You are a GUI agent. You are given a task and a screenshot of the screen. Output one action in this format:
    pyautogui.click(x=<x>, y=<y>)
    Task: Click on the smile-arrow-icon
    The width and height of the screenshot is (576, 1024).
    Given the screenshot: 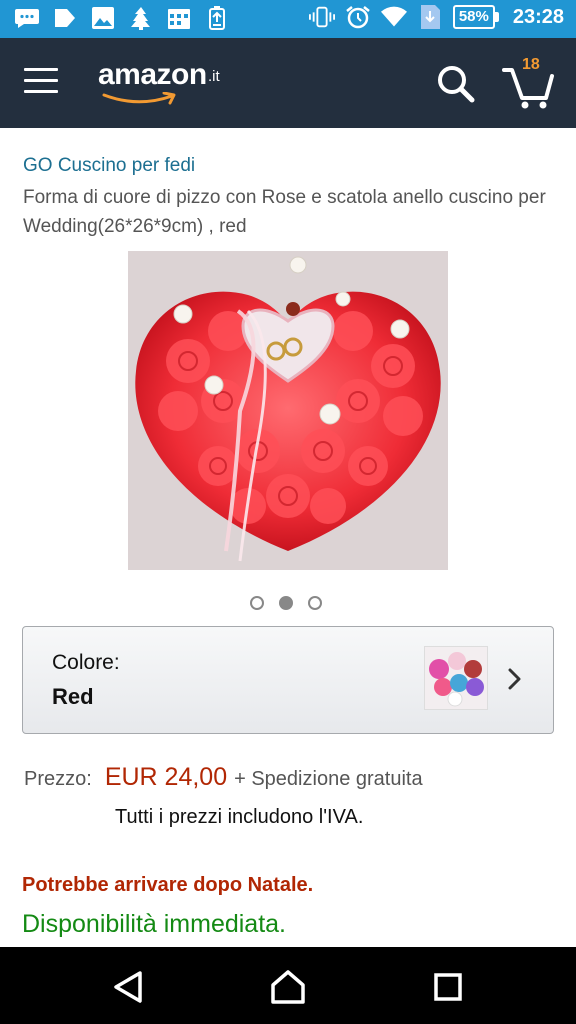 What is the action you would take?
    pyautogui.click(x=139, y=98)
    